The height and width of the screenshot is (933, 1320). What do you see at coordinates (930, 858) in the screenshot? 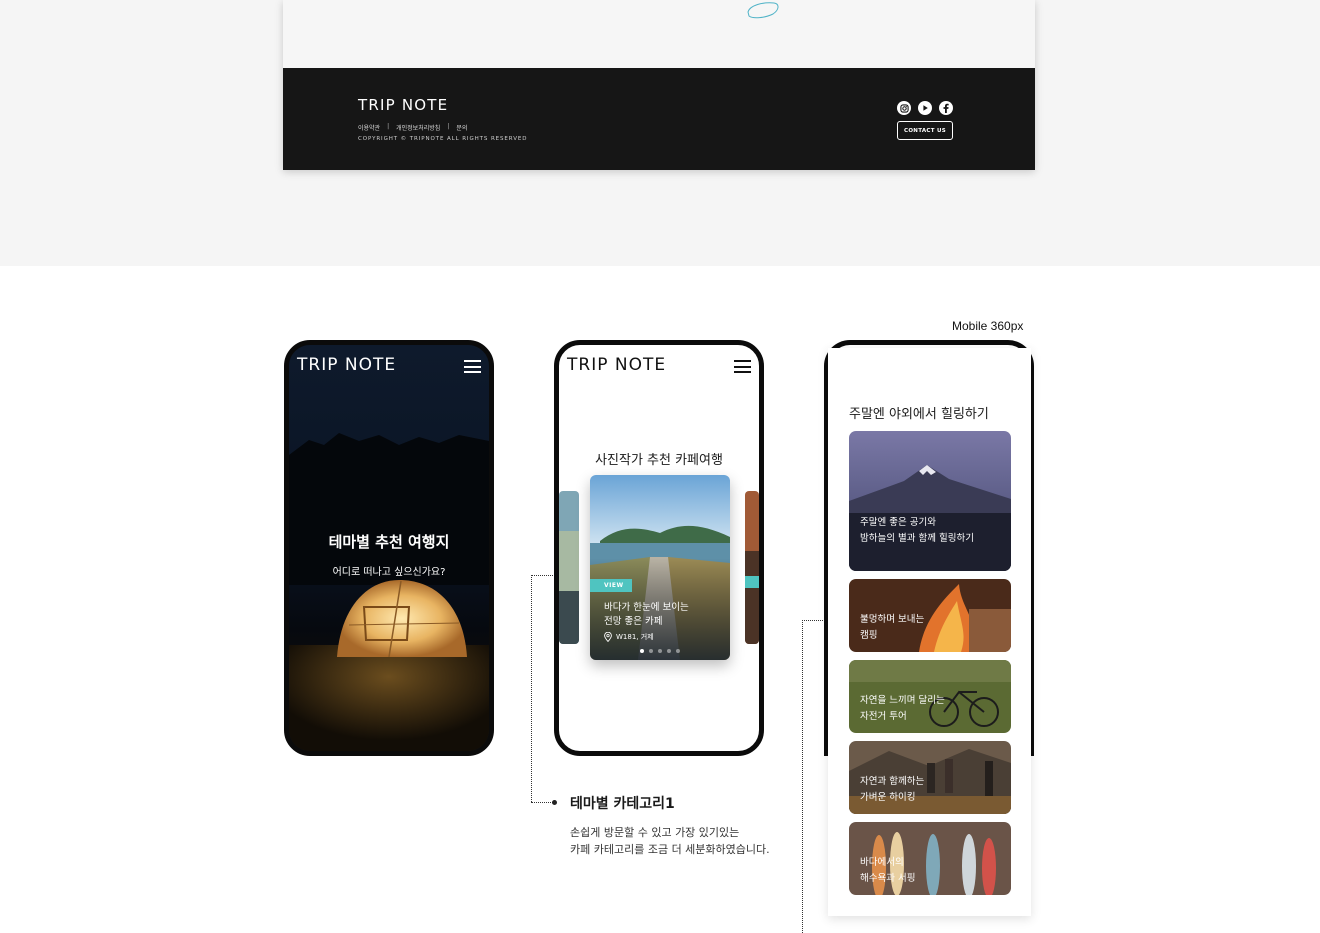
I see `healing-card-surfing: 바다에서의 해수욕과 서핑` at bounding box center [930, 858].